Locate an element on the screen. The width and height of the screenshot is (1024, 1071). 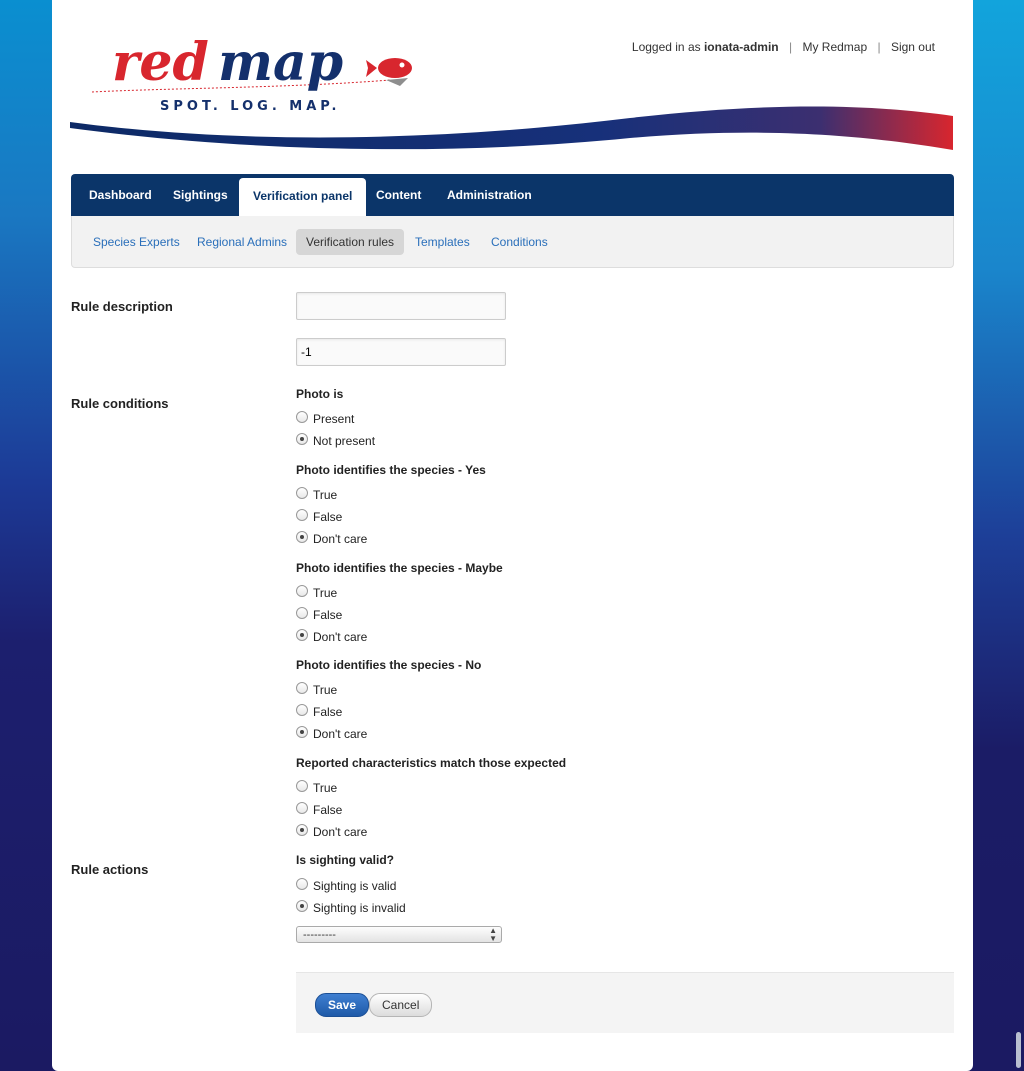
radio-maybe-false: False is located at coordinates (319, 613).